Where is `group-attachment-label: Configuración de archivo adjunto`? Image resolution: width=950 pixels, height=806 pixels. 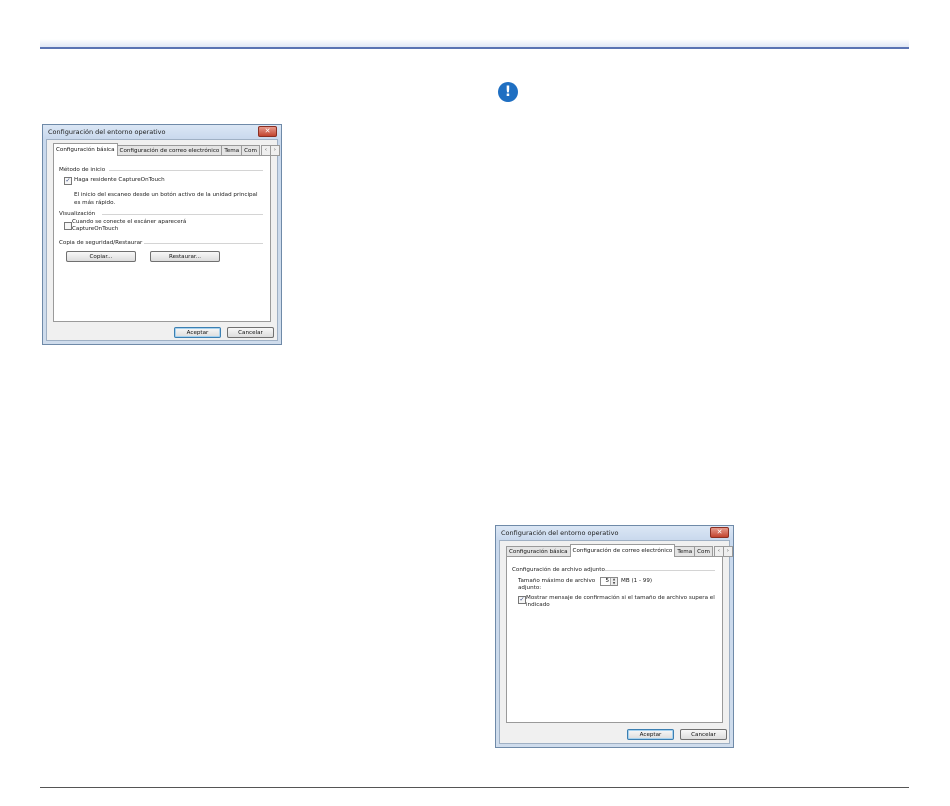 group-attachment-label: Configuración de archivo adjunto is located at coordinates (558, 570).